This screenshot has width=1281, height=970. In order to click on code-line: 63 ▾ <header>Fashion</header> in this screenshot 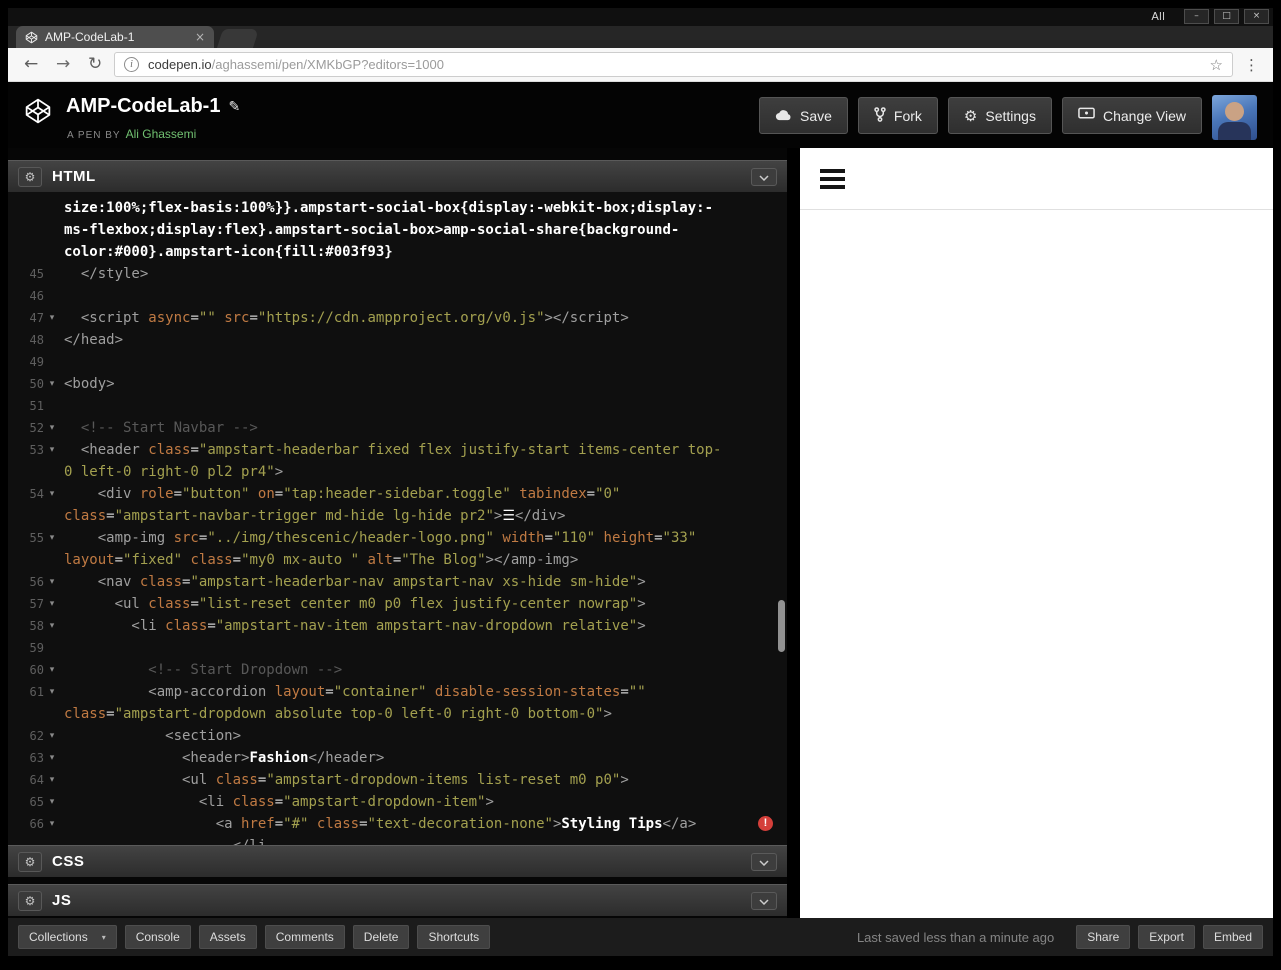, I will do `click(397, 758)`.